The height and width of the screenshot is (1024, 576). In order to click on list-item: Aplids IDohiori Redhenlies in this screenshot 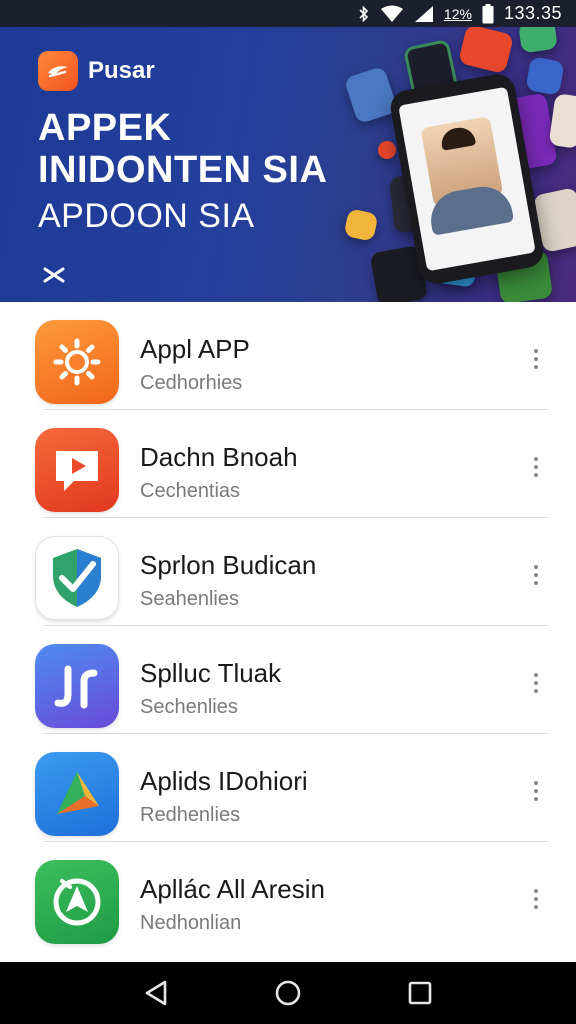, I will do `click(288, 788)`.